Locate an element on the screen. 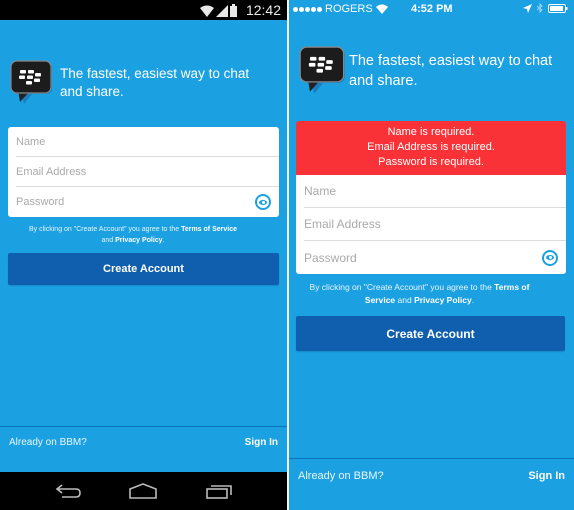 The width and height of the screenshot is (574, 510). carrier-name: ROGERS is located at coordinates (349, 9).